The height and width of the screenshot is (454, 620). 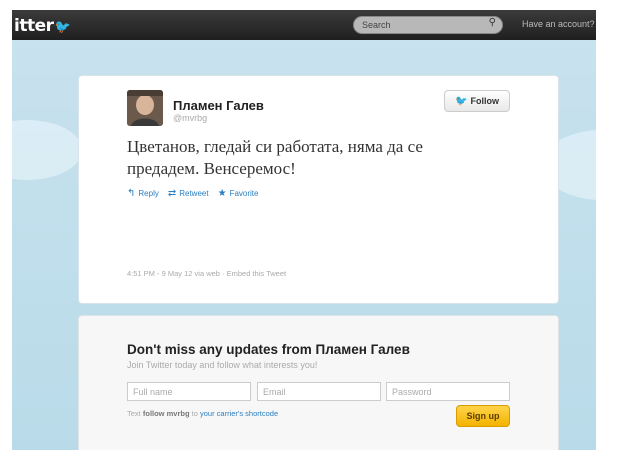 I want to click on avatar-image, so click(x=145, y=108).